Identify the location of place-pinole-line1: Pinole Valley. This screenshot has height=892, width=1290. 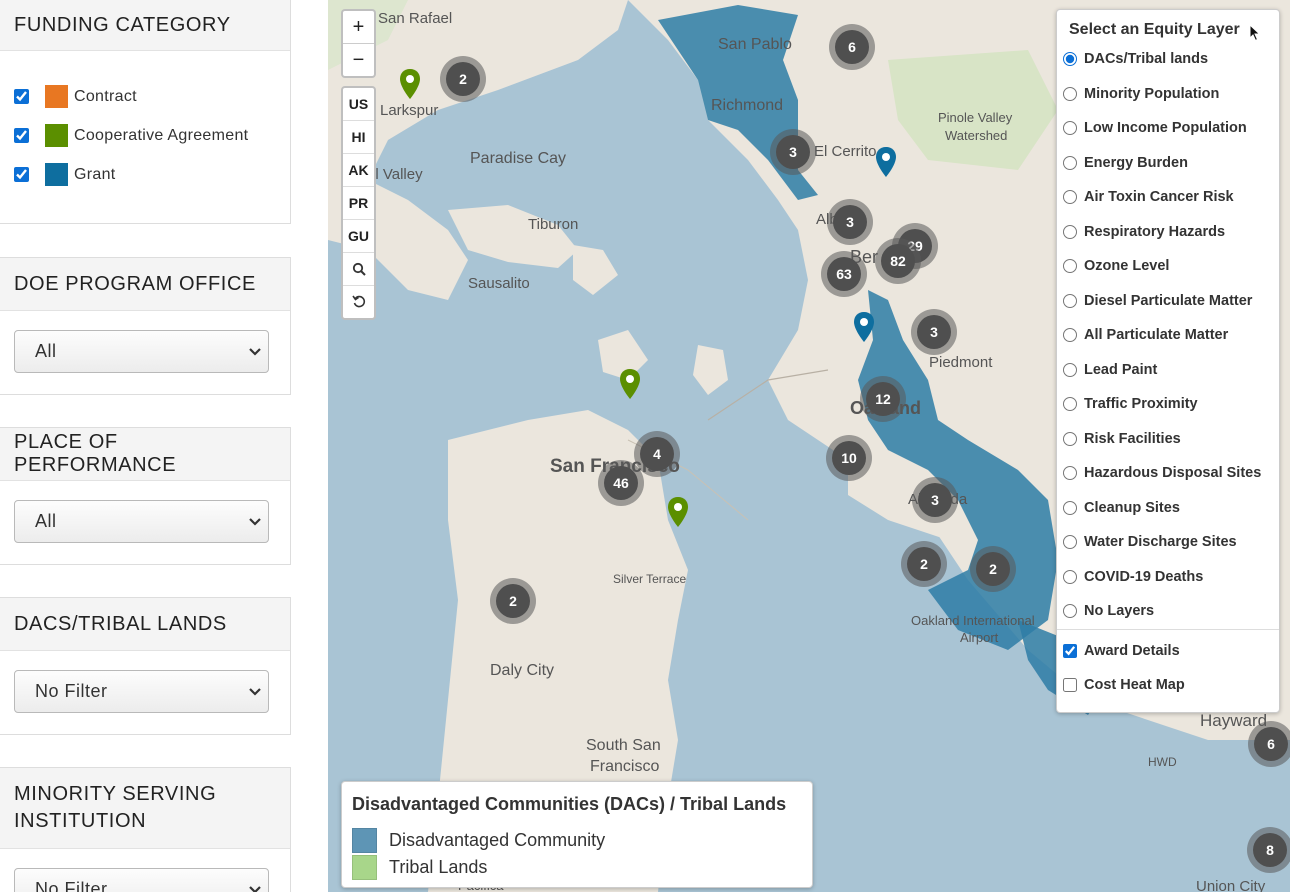
(975, 117).